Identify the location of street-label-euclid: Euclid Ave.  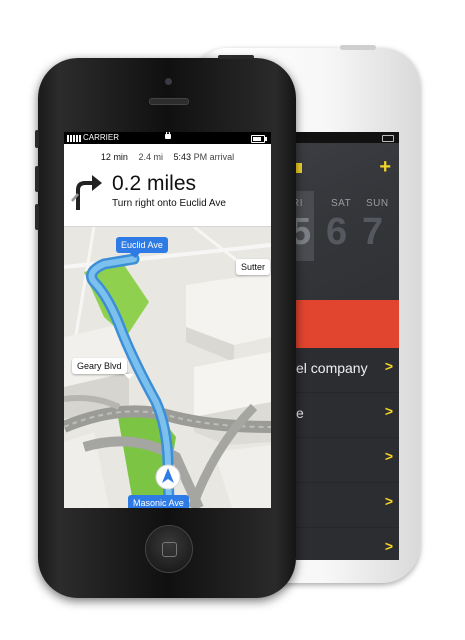
(142, 247).